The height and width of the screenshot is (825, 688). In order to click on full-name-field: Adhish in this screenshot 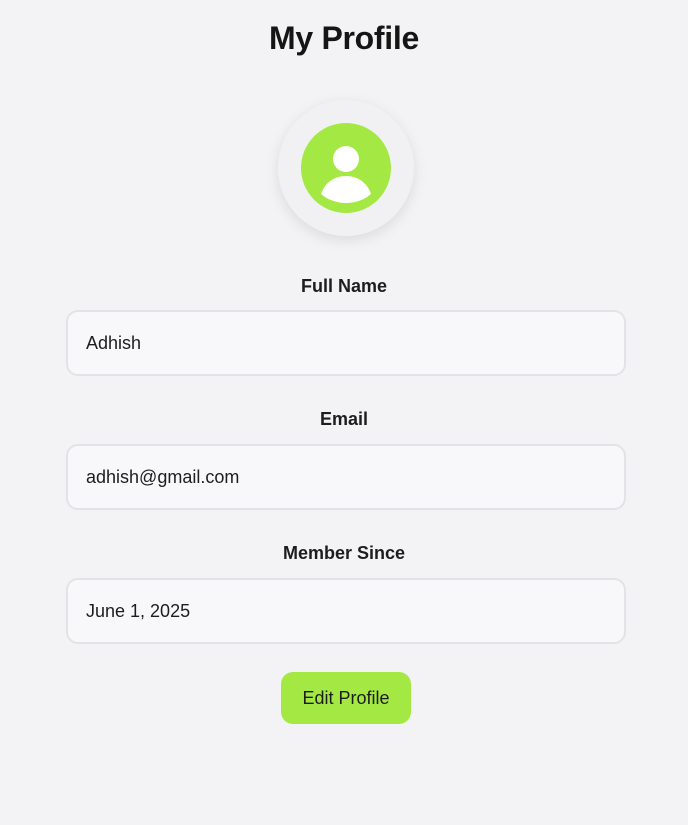, I will do `click(346, 343)`.